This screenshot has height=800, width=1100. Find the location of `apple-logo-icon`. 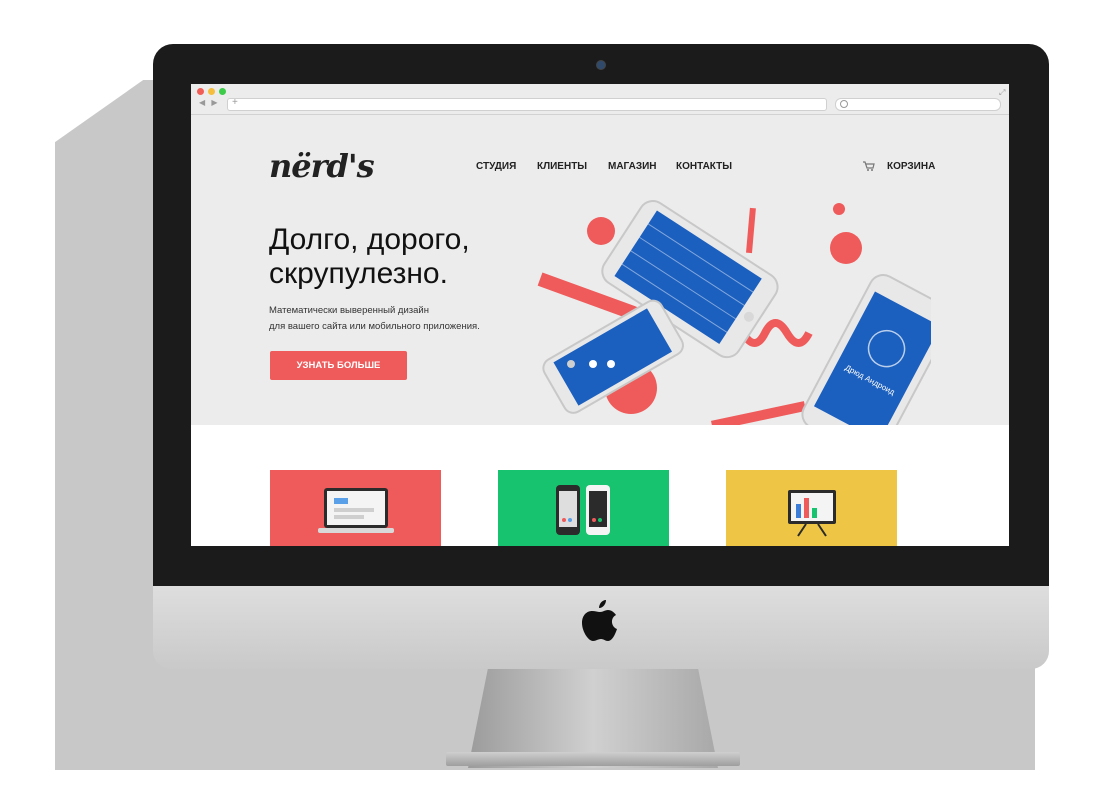

apple-logo-icon is located at coordinates (599, 620).